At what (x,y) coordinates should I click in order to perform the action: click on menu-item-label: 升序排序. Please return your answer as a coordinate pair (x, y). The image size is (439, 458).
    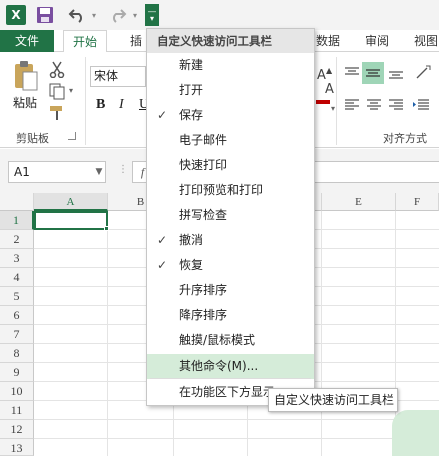
    Looking at the image, I should click on (203, 290).